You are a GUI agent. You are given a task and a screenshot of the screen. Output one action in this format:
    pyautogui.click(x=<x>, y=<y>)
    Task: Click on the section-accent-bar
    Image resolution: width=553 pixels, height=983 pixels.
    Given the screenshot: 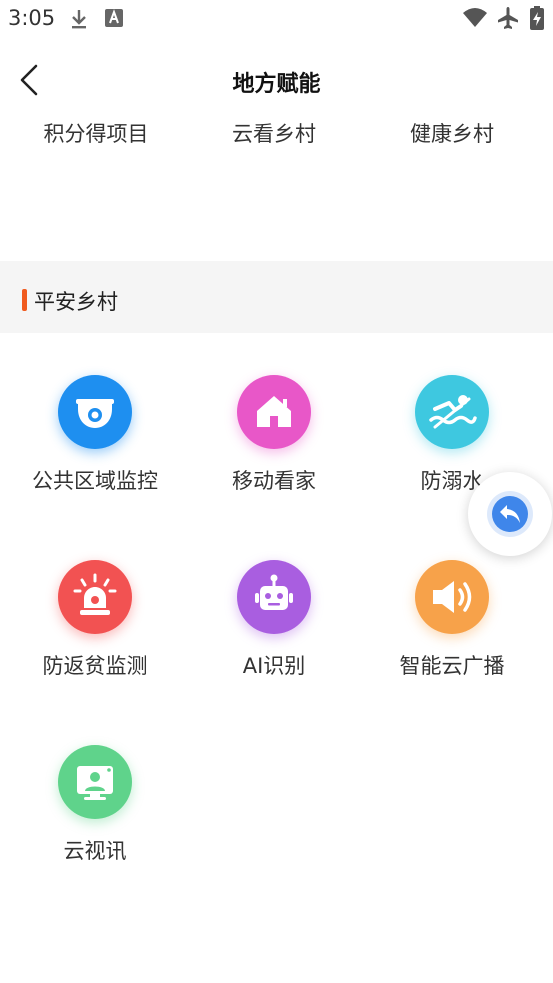 What is the action you would take?
    pyautogui.click(x=24, y=300)
    